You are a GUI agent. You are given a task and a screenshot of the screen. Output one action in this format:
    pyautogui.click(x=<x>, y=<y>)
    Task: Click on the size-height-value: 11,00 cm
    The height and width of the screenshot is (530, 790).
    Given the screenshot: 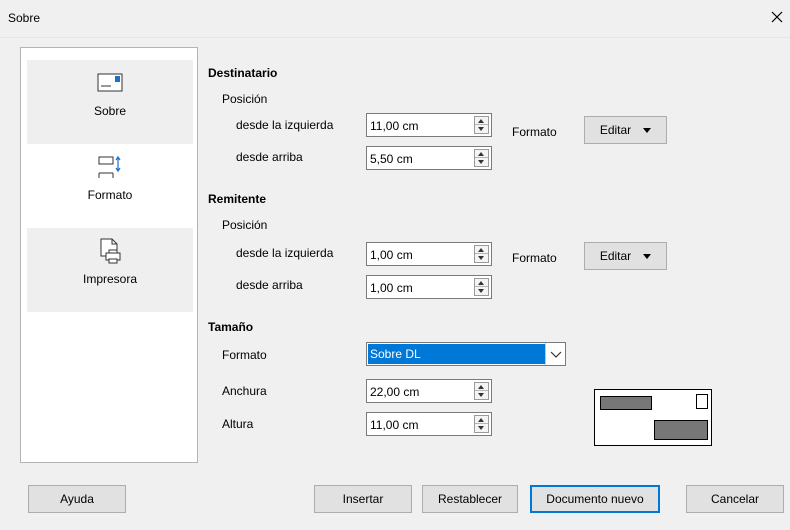 What is the action you would take?
    pyautogui.click(x=394, y=425)
    